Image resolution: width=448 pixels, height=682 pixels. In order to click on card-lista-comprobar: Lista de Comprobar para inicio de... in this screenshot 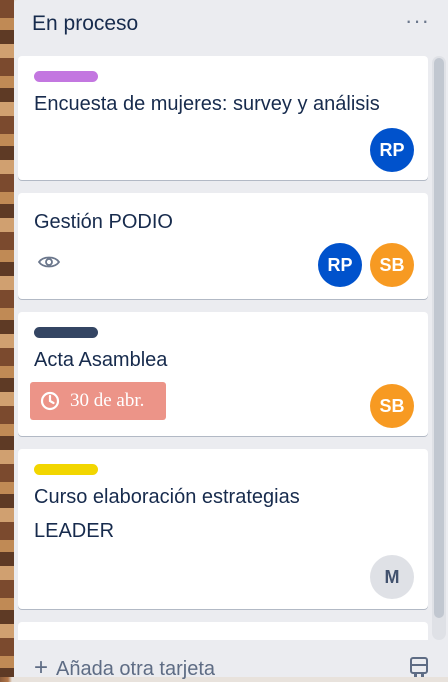, I will do `click(223, 631)`.